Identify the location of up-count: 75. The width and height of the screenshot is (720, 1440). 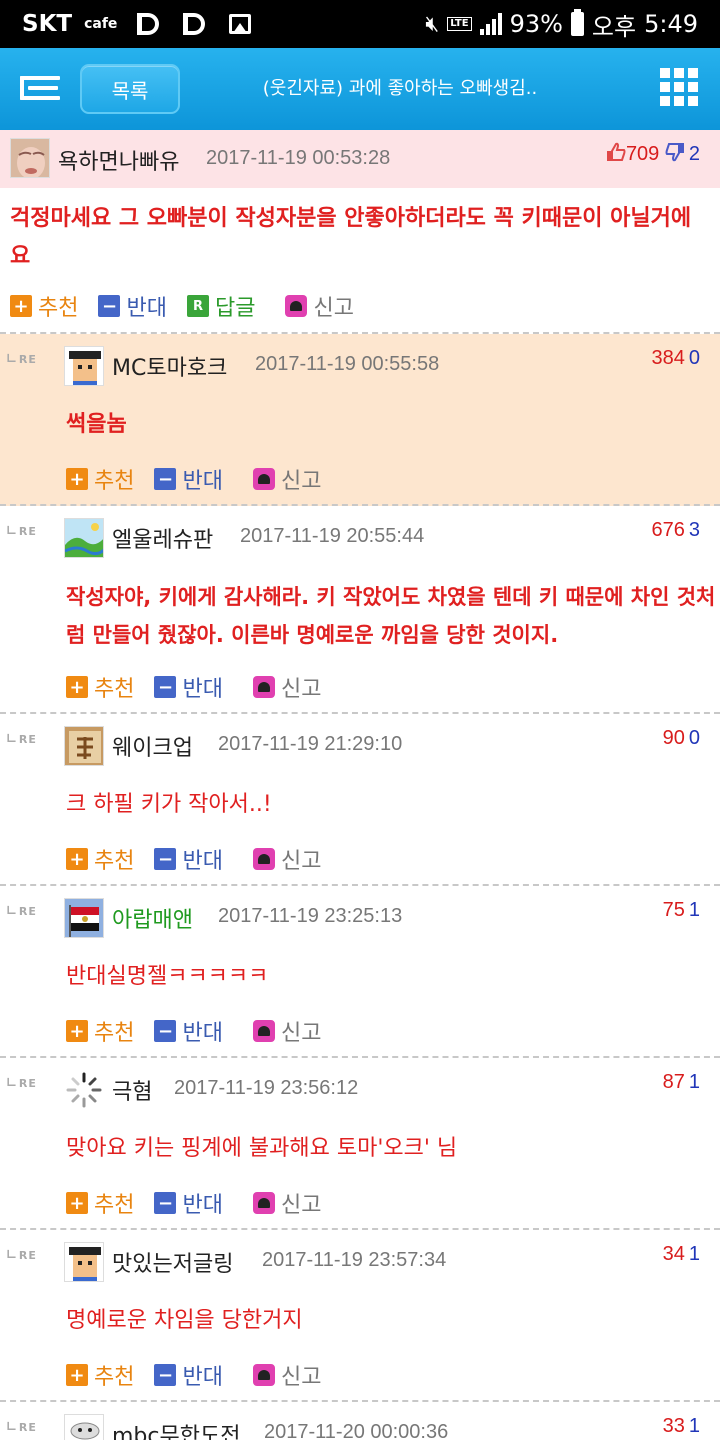
(673, 910).